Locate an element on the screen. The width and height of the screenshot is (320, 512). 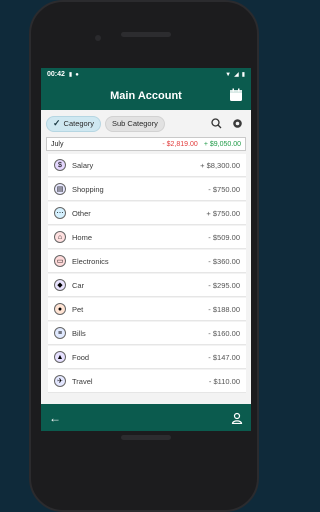
app-bar: Main Account is located at coordinates (146, 95).